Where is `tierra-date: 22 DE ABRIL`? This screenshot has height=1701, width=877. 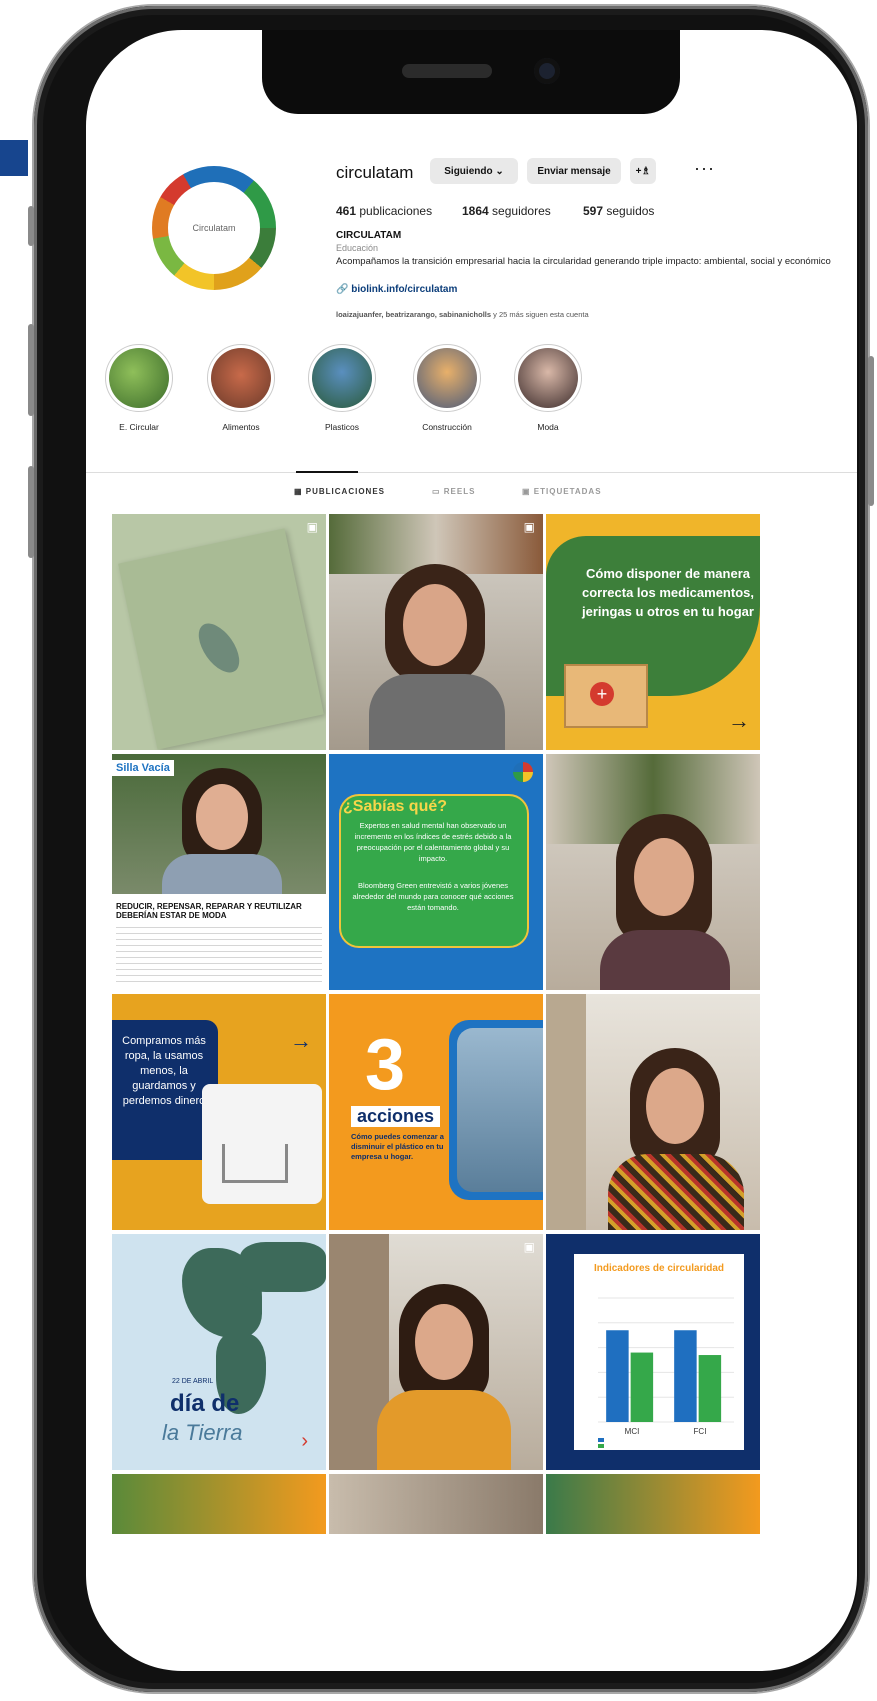 tierra-date: 22 DE ABRIL is located at coordinates (193, 1381).